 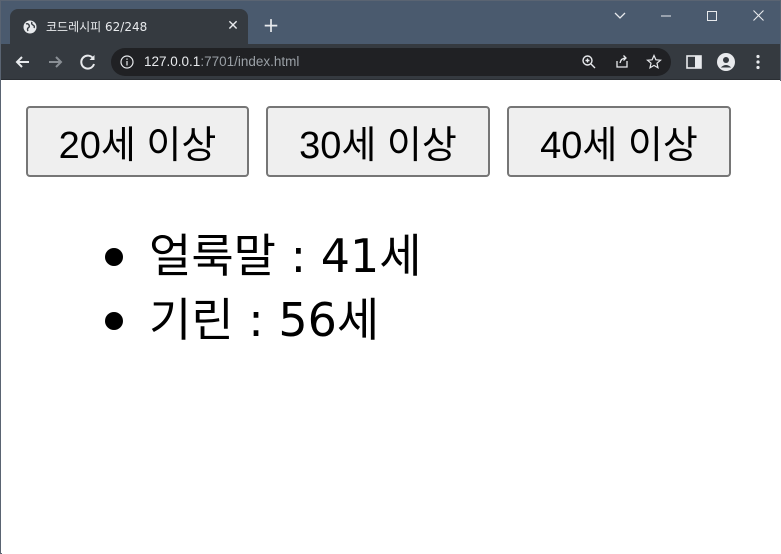 What do you see at coordinates (30, 27) in the screenshot?
I see `globe-icon` at bounding box center [30, 27].